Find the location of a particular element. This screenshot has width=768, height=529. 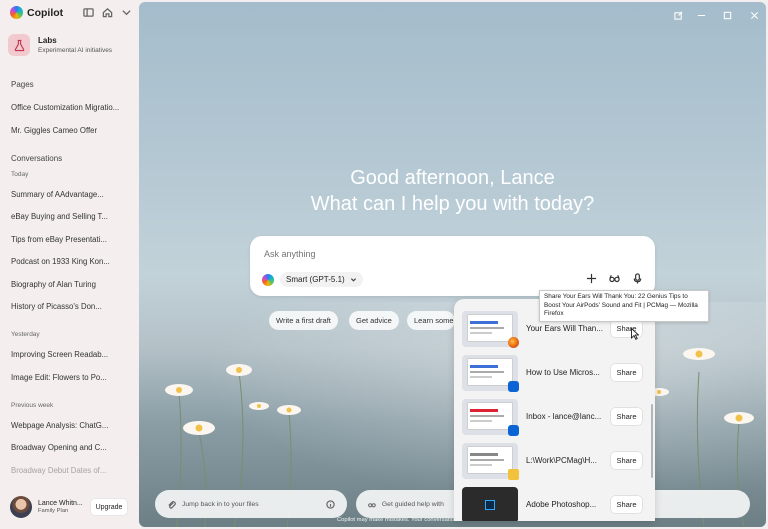

folder-icon is located at coordinates (513, 474).